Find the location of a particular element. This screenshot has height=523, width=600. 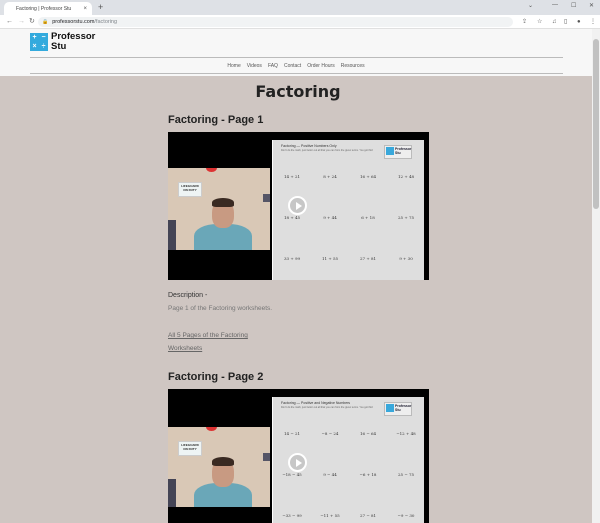

times-glyph: × is located at coordinates (34, 46).